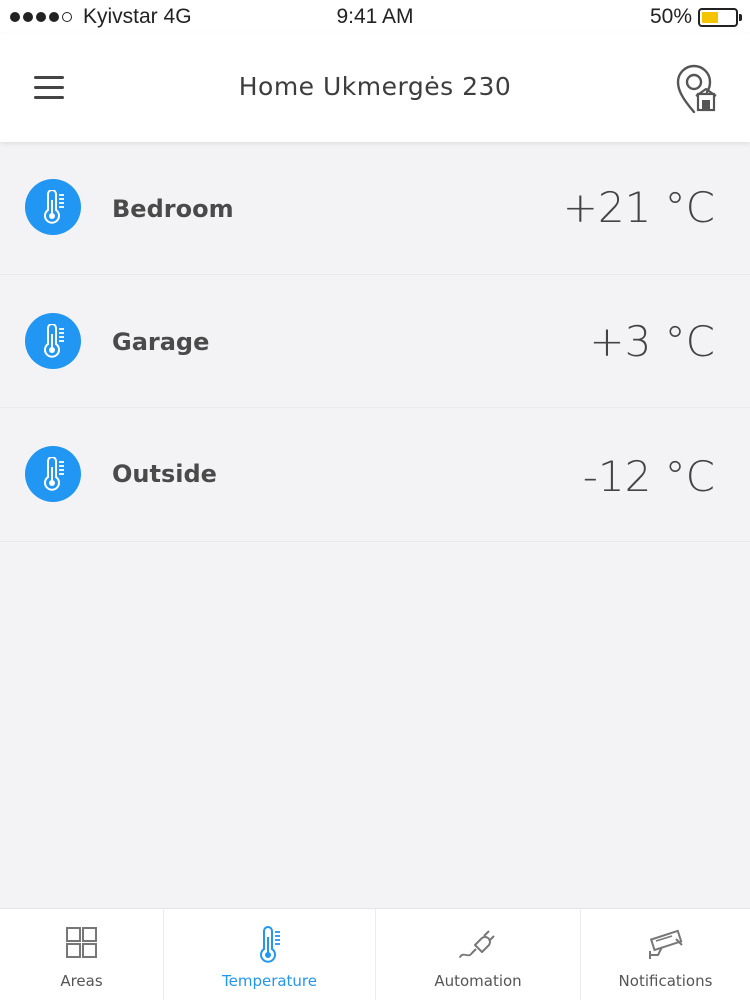  I want to click on sensor-name: Outside, so click(164, 474).